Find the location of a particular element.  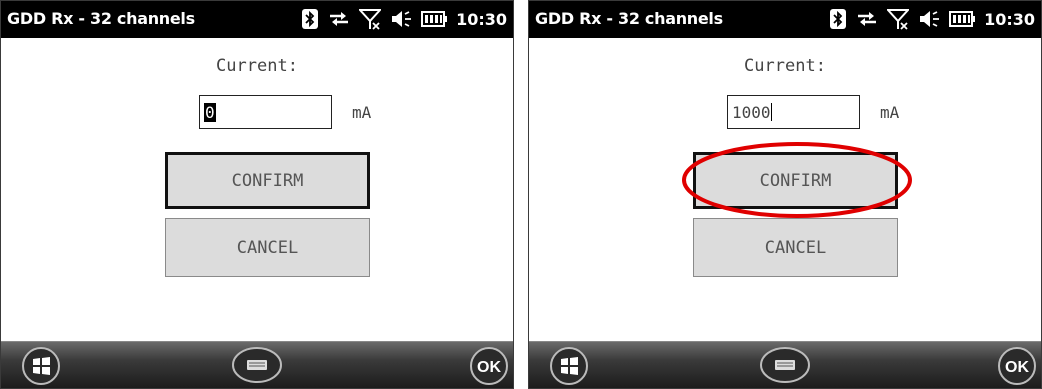

text-caret is located at coordinates (771, 112).